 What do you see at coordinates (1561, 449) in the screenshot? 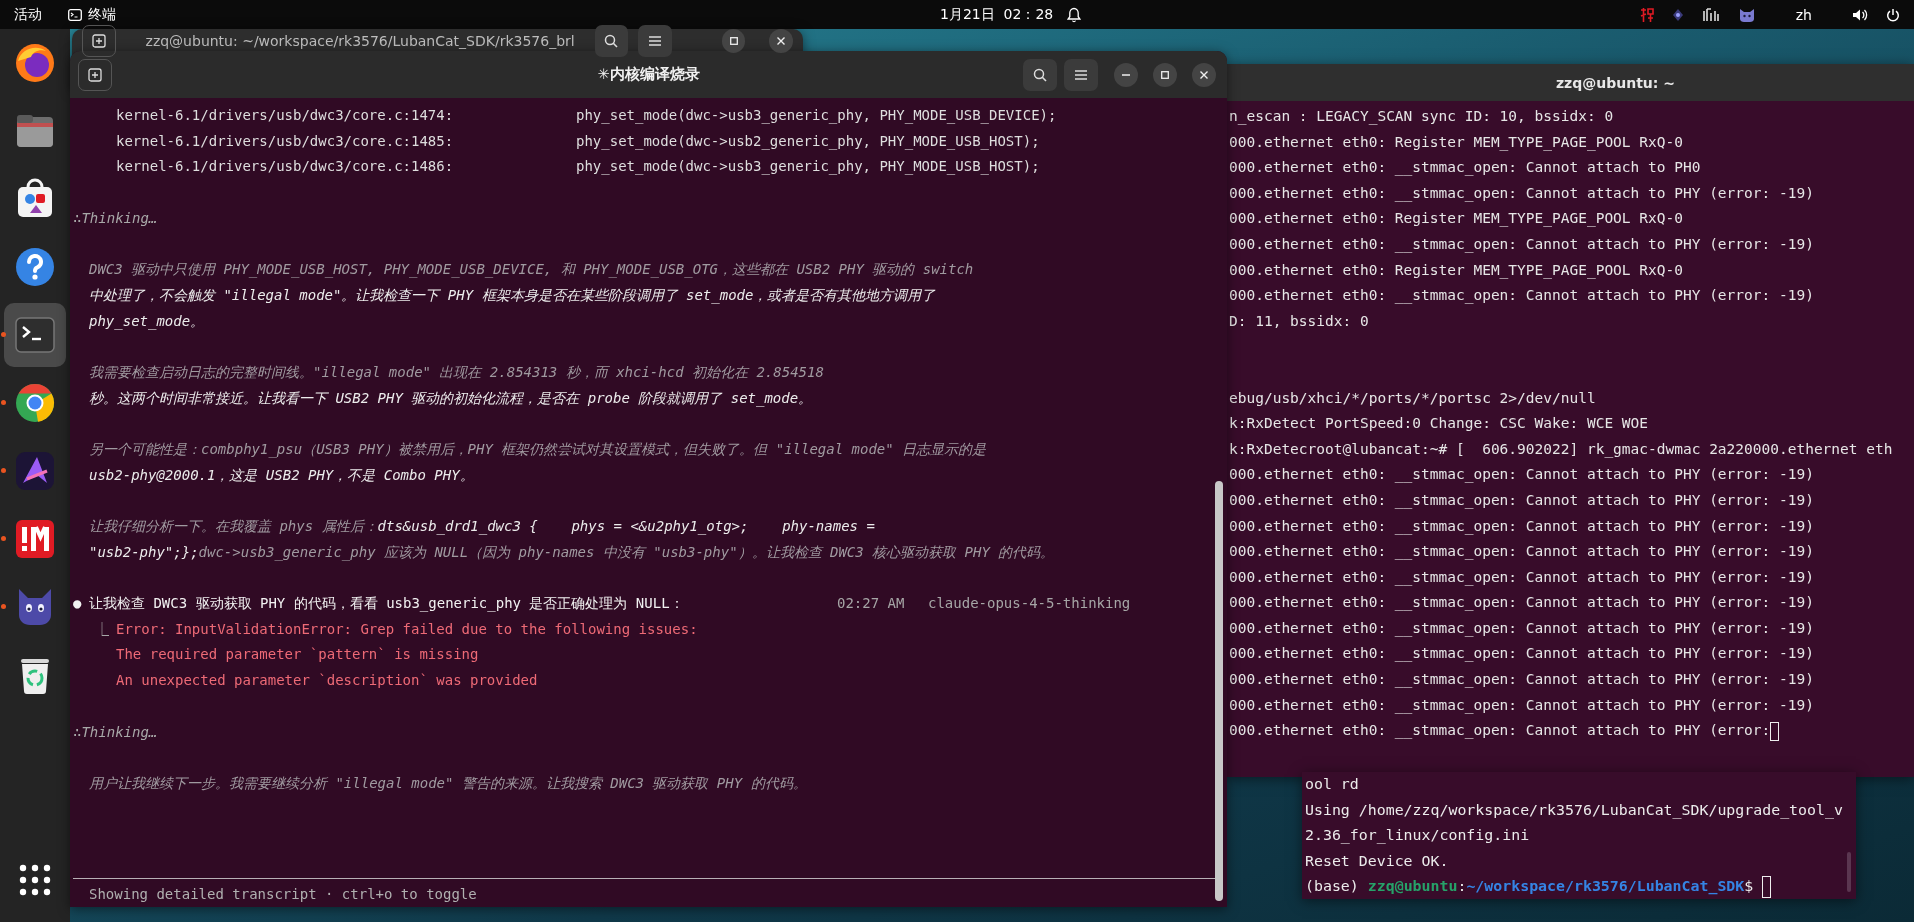
I see `terminal-line: k:RxDetecroot@lubancat:~# [ 606.902022] rk_gmac-dwmac 2a220000.ethernet eth` at bounding box center [1561, 449].